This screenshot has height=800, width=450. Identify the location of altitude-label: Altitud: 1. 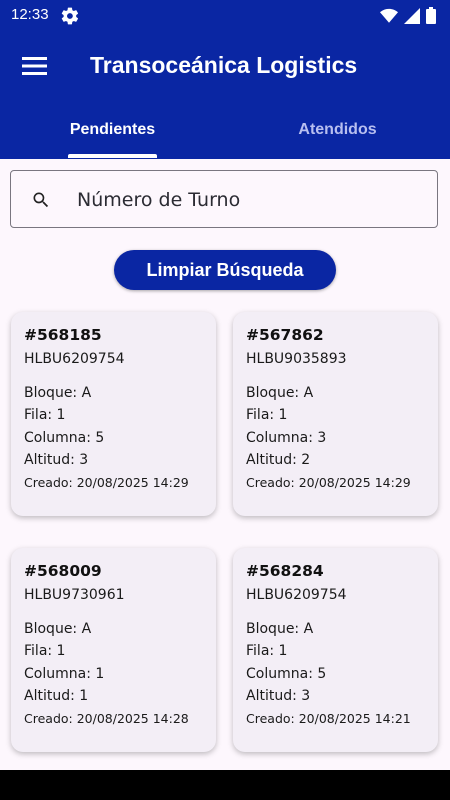
(56, 696).